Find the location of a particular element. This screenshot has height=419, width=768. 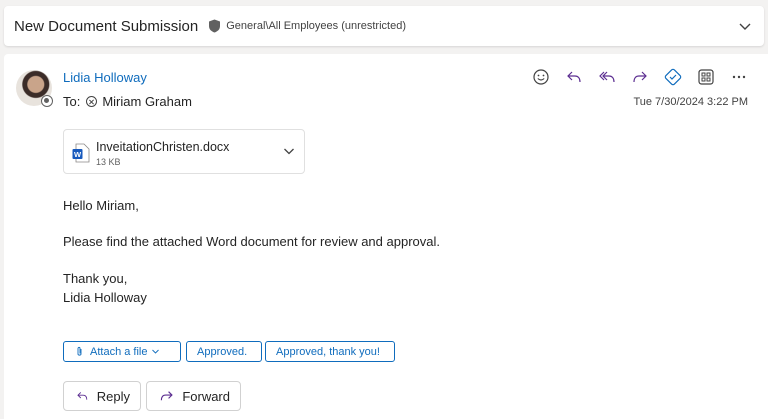

reply-label: Reply is located at coordinates (113, 396).